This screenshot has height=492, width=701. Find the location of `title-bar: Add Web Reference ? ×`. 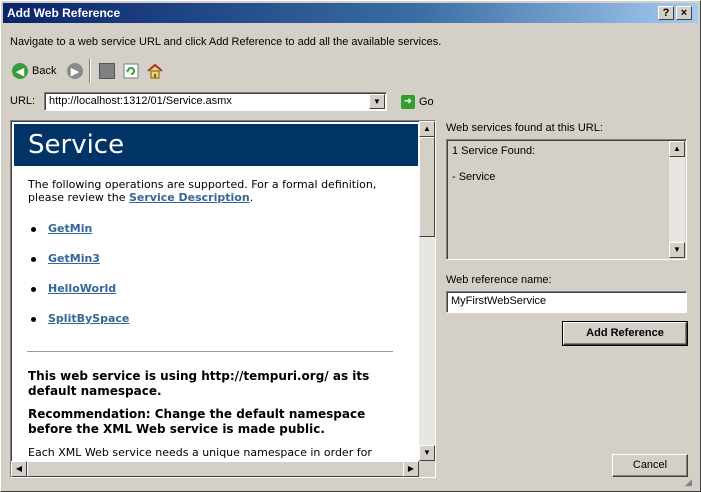

title-bar: Add Web Reference ? × is located at coordinates (350, 13).